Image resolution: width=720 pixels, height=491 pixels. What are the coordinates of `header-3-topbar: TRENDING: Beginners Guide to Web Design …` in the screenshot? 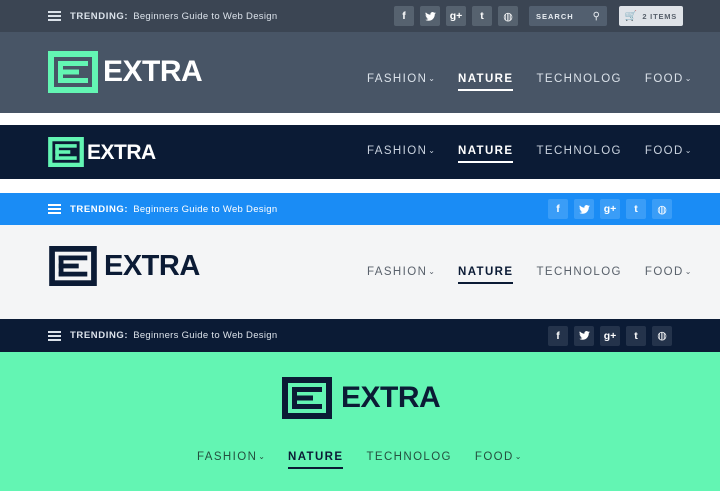 It's located at (360, 209).